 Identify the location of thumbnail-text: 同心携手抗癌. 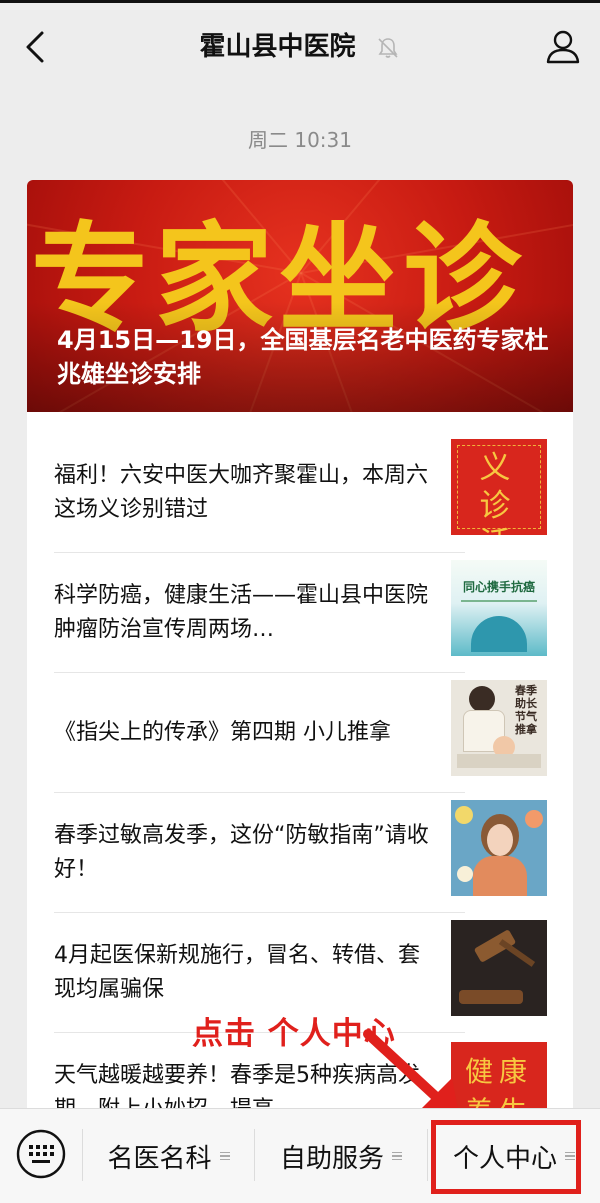
(498, 587).